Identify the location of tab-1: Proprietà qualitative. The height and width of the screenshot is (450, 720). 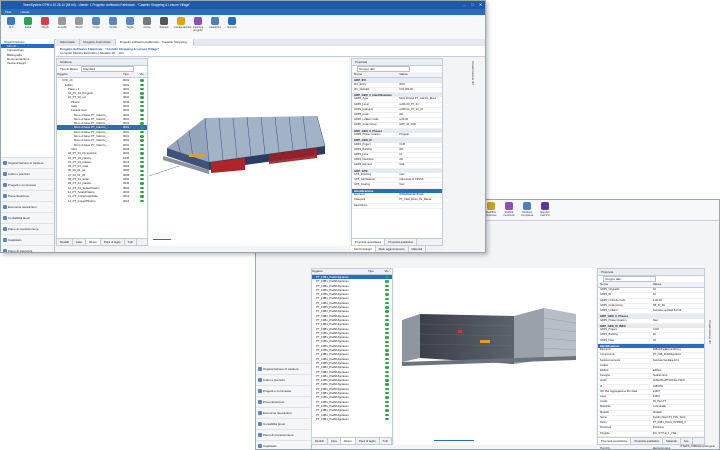
(647, 441).